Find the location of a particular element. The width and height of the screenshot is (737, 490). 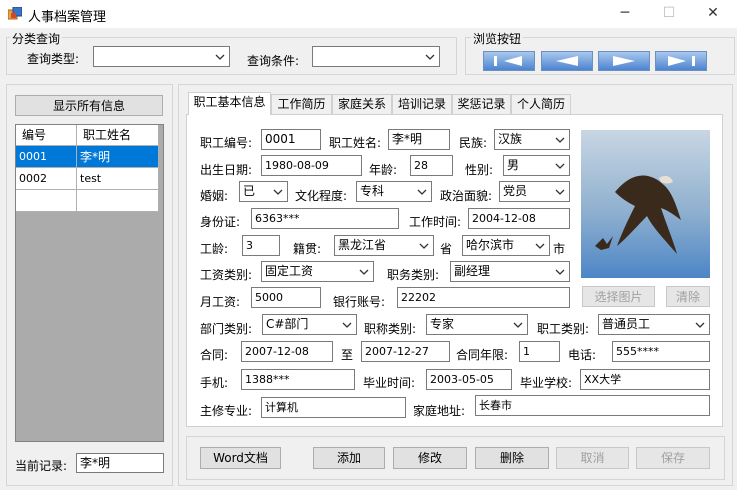

city-combo: 哈尔滨市 is located at coordinates (506, 245).